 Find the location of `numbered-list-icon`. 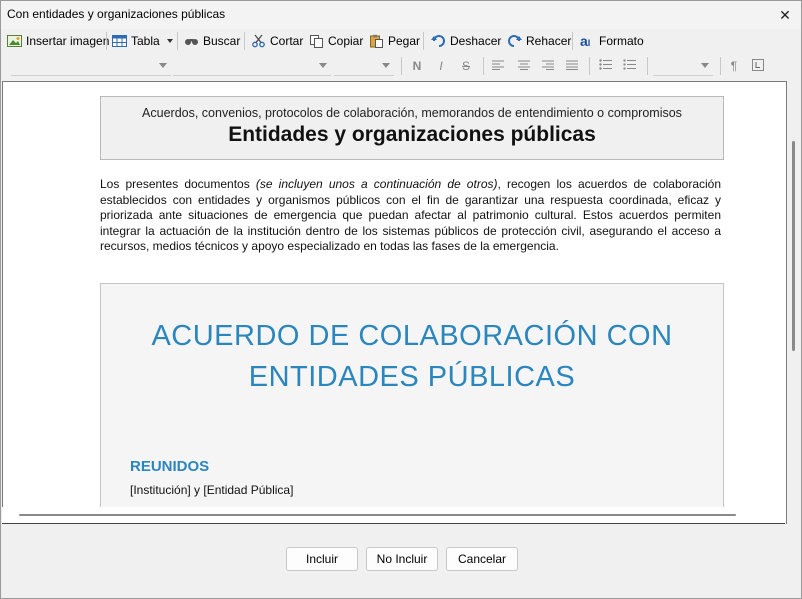

numbered-list-icon is located at coordinates (629, 66).